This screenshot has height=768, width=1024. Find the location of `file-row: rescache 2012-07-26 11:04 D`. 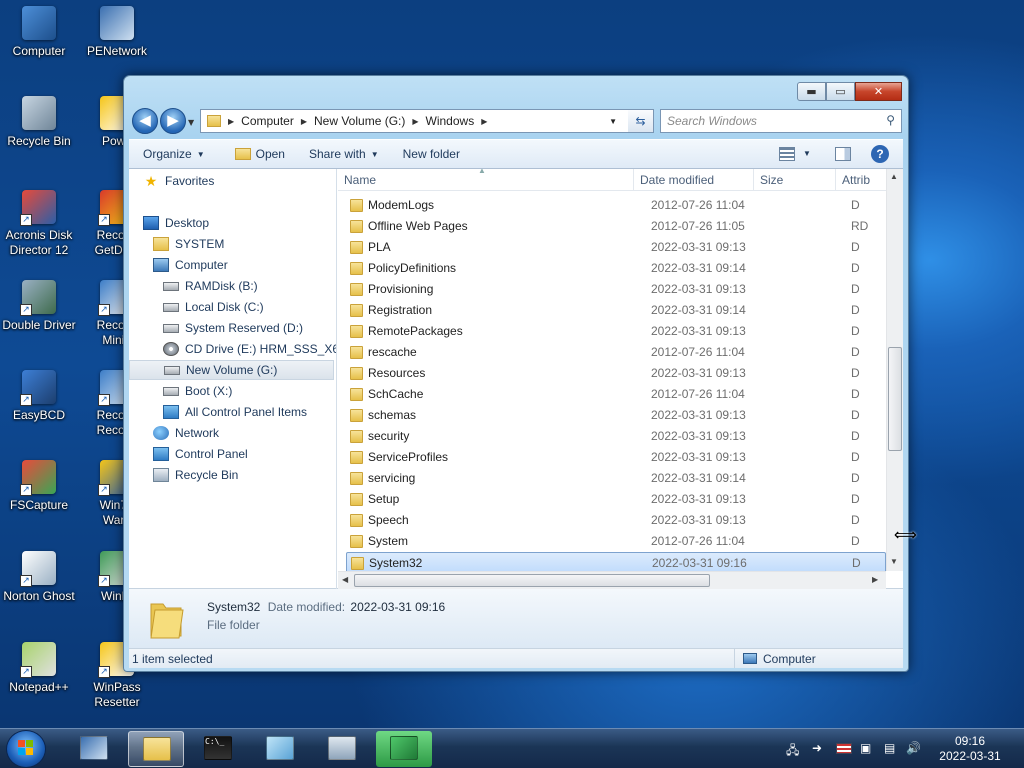

file-row: rescache 2012-07-26 11:04 D is located at coordinates (616, 352).